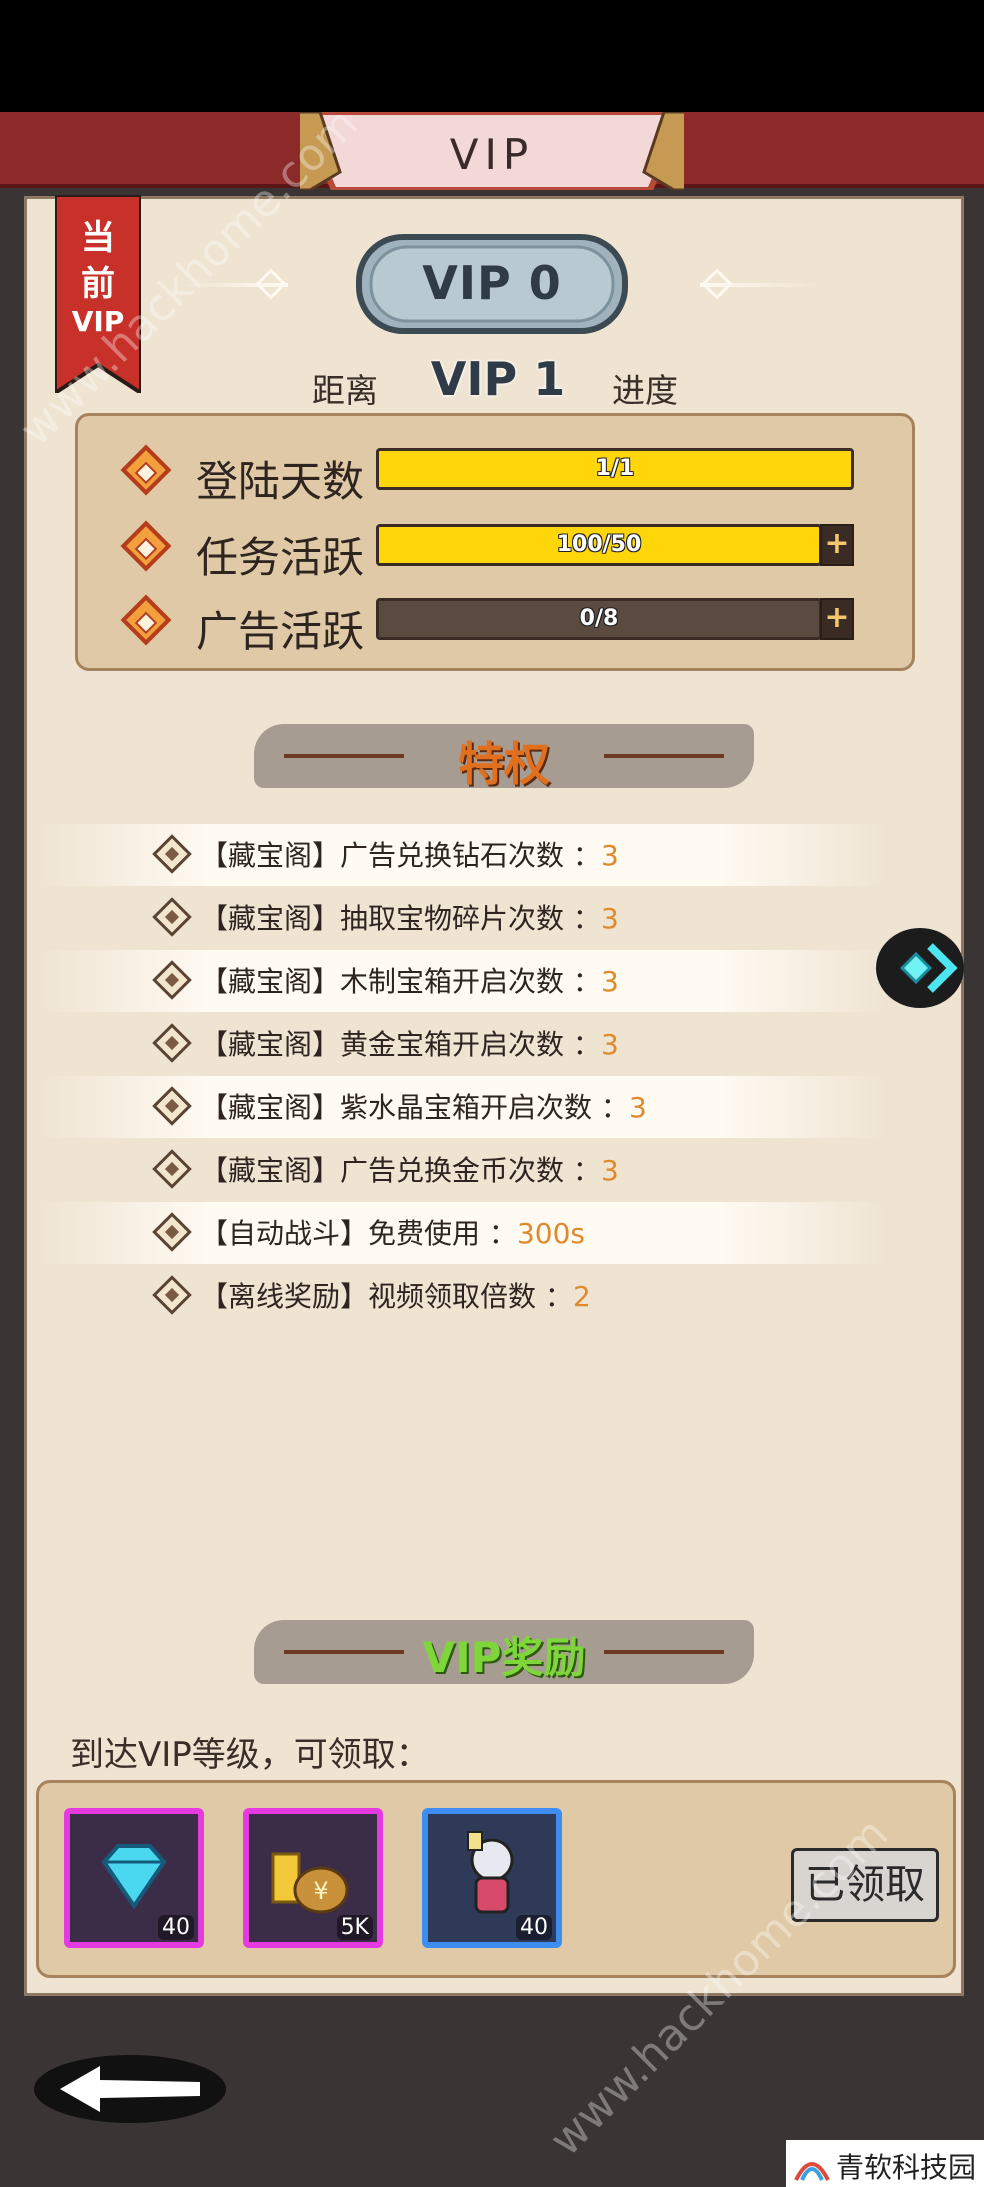 The image size is (984, 2187). What do you see at coordinates (382, 1044) in the screenshot?
I see `privilege-text: 【藏宝阁】黄金宝箱开启次数` at bounding box center [382, 1044].